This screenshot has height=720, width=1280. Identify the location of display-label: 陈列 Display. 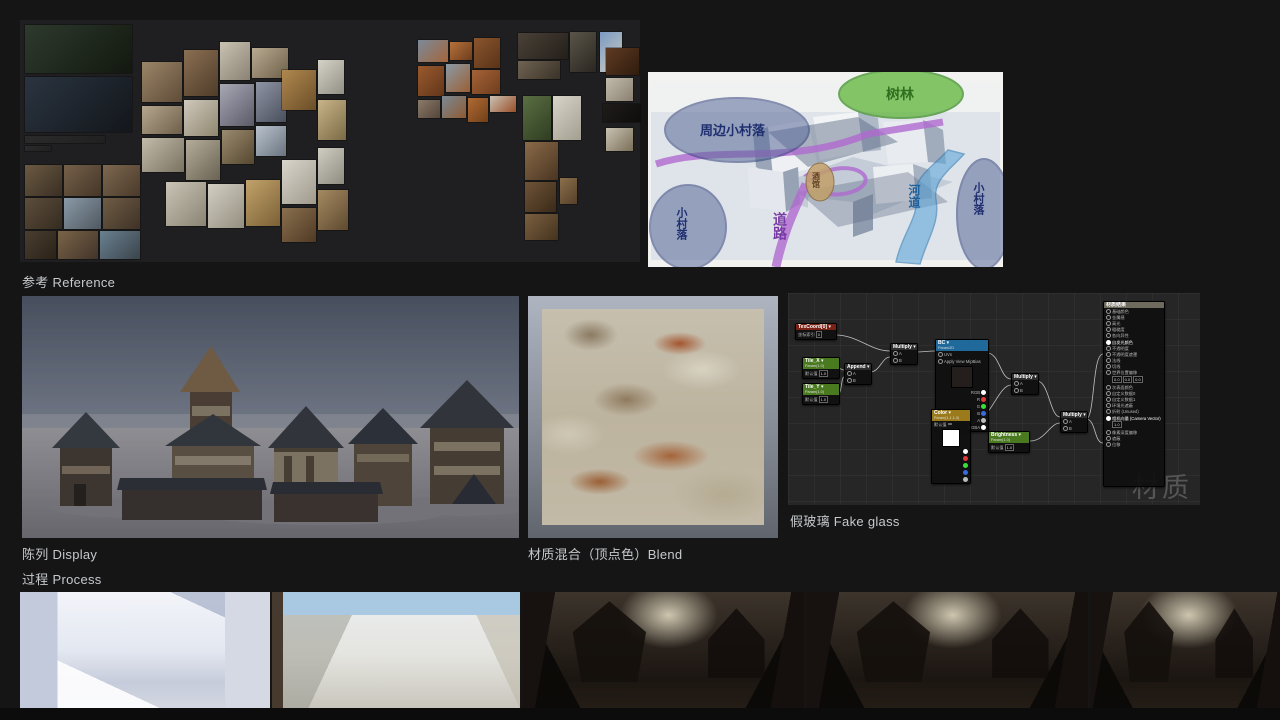
(60, 554).